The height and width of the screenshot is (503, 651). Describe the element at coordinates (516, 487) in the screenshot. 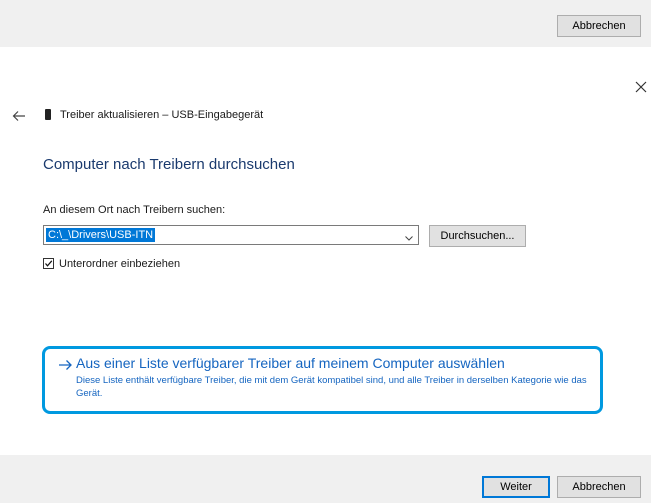

I see `next-button: Weiter` at that location.